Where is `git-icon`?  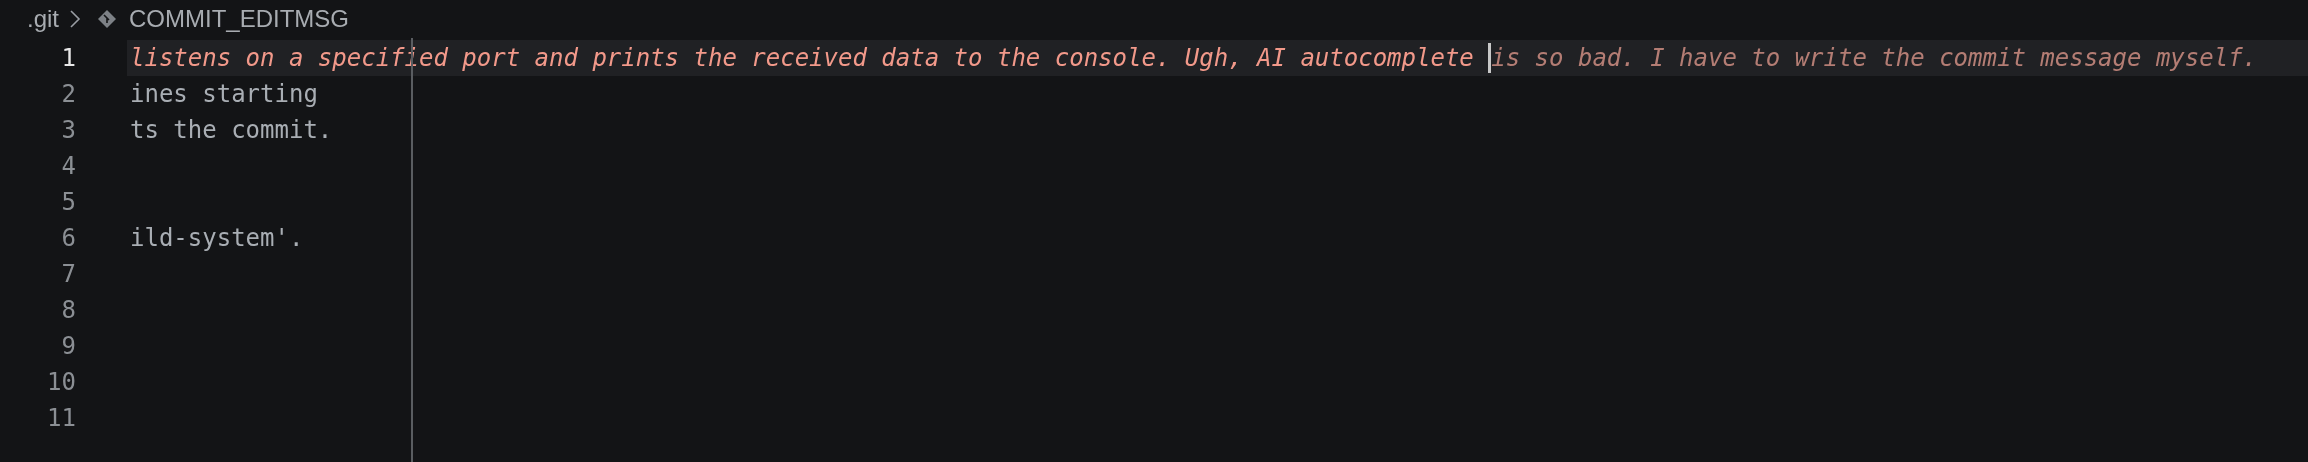 git-icon is located at coordinates (107, 19).